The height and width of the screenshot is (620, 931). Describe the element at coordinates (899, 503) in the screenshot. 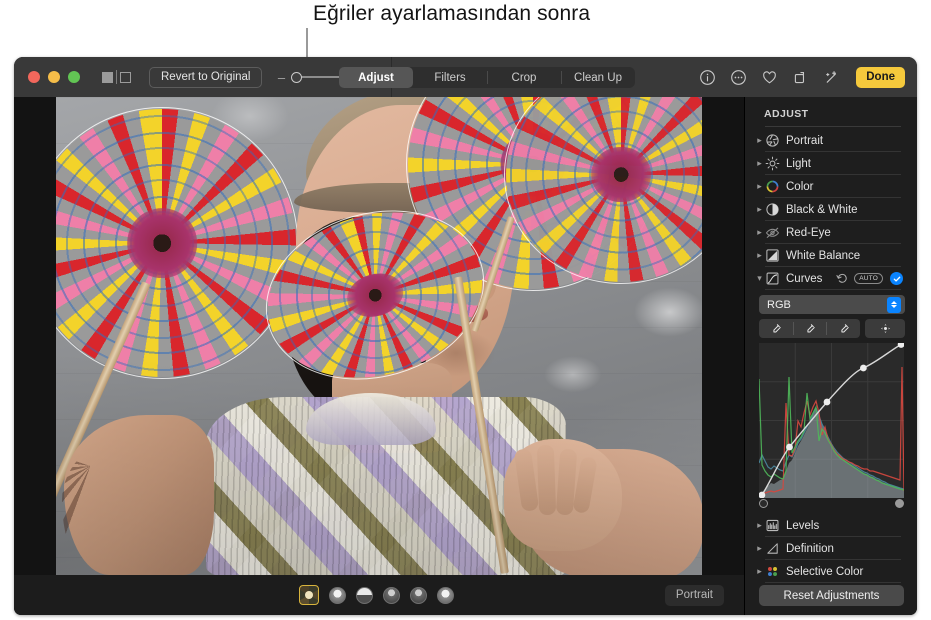

I see `white-point-handle` at that location.